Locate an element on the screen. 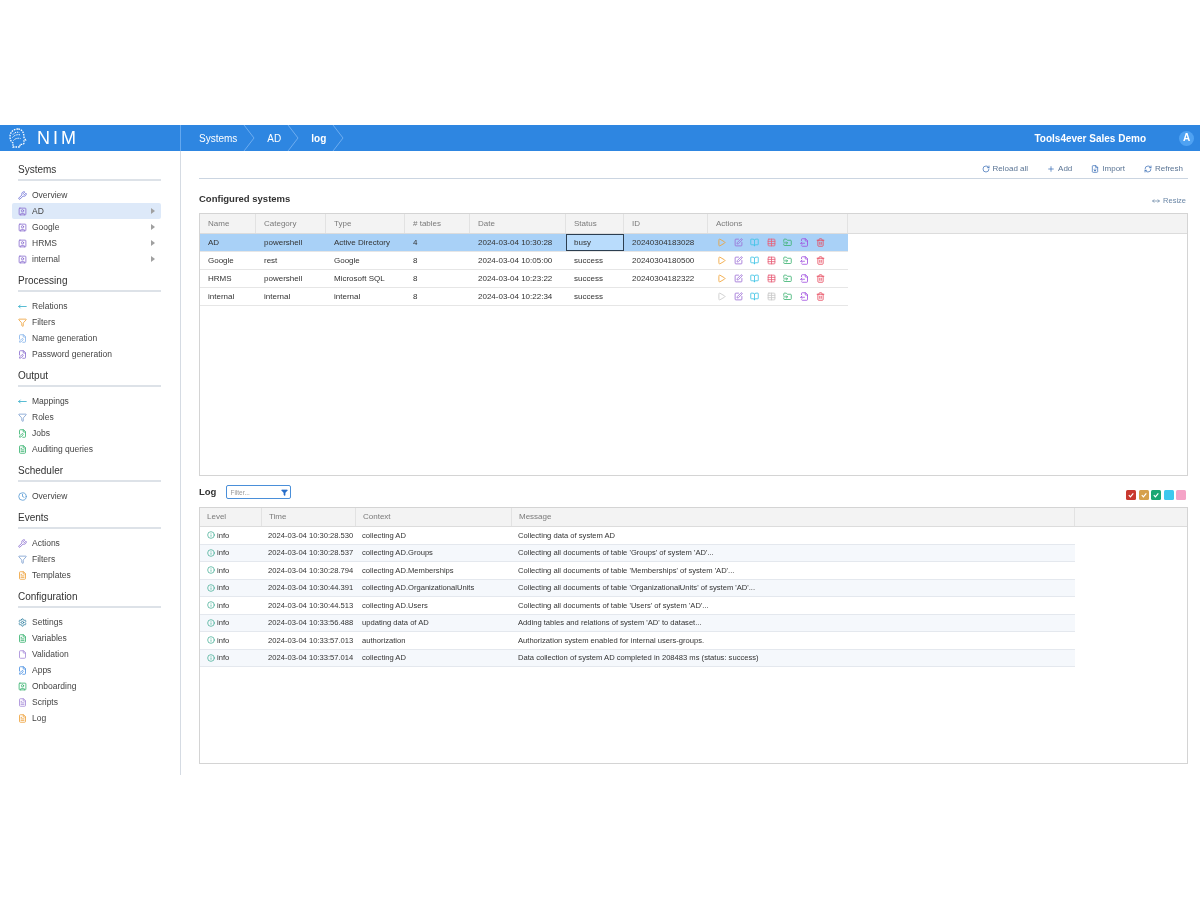 This screenshot has width=1200, height=900. file-text-icon is located at coordinates (22, 575).